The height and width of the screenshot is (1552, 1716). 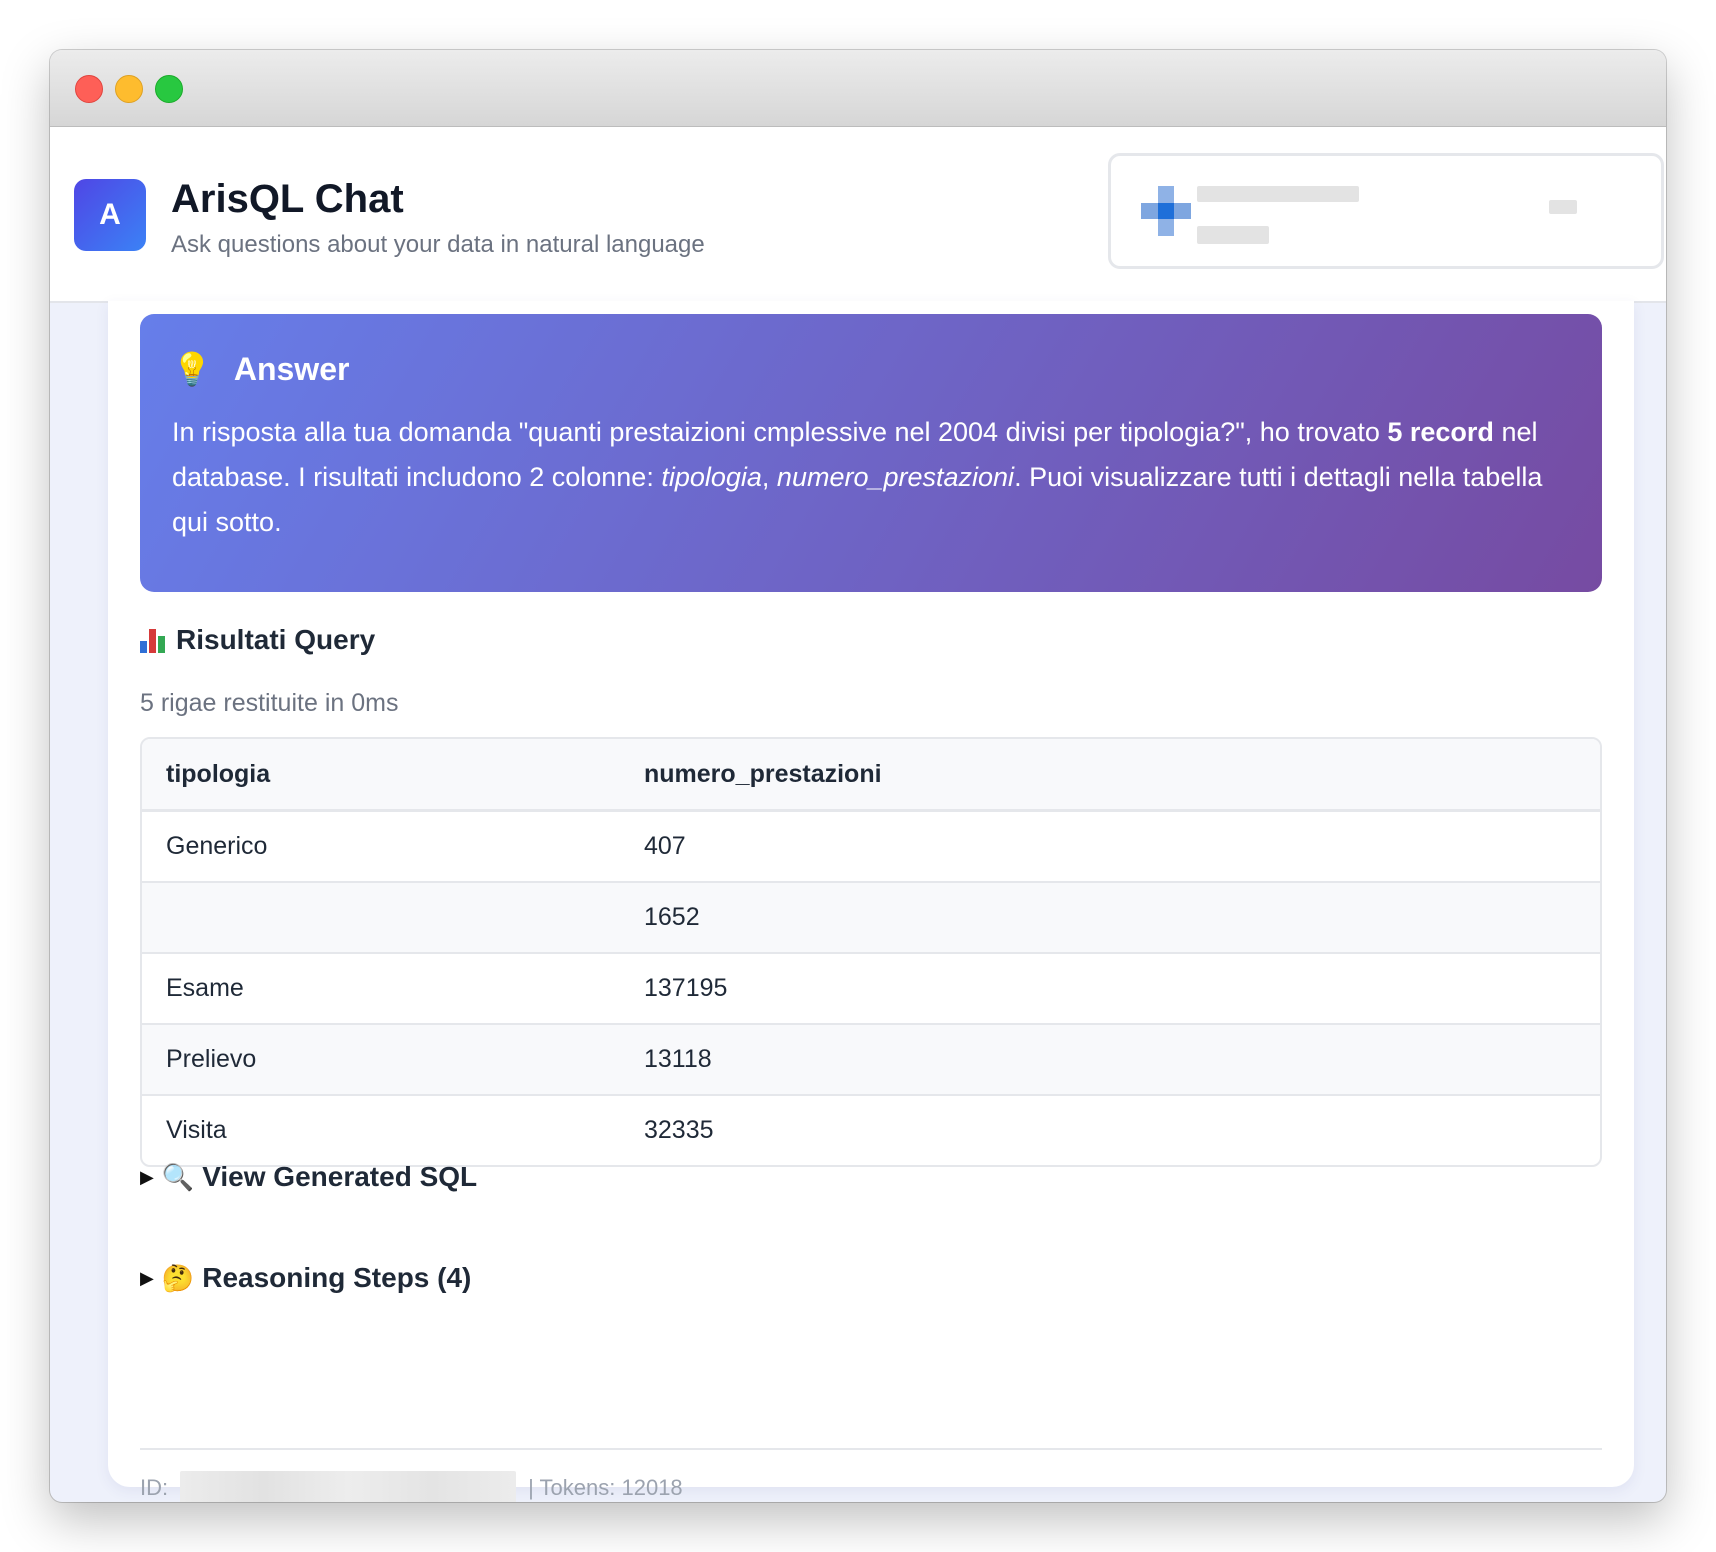 What do you see at coordinates (1440, 432) in the screenshot?
I see `answer-record-count: 5 record` at bounding box center [1440, 432].